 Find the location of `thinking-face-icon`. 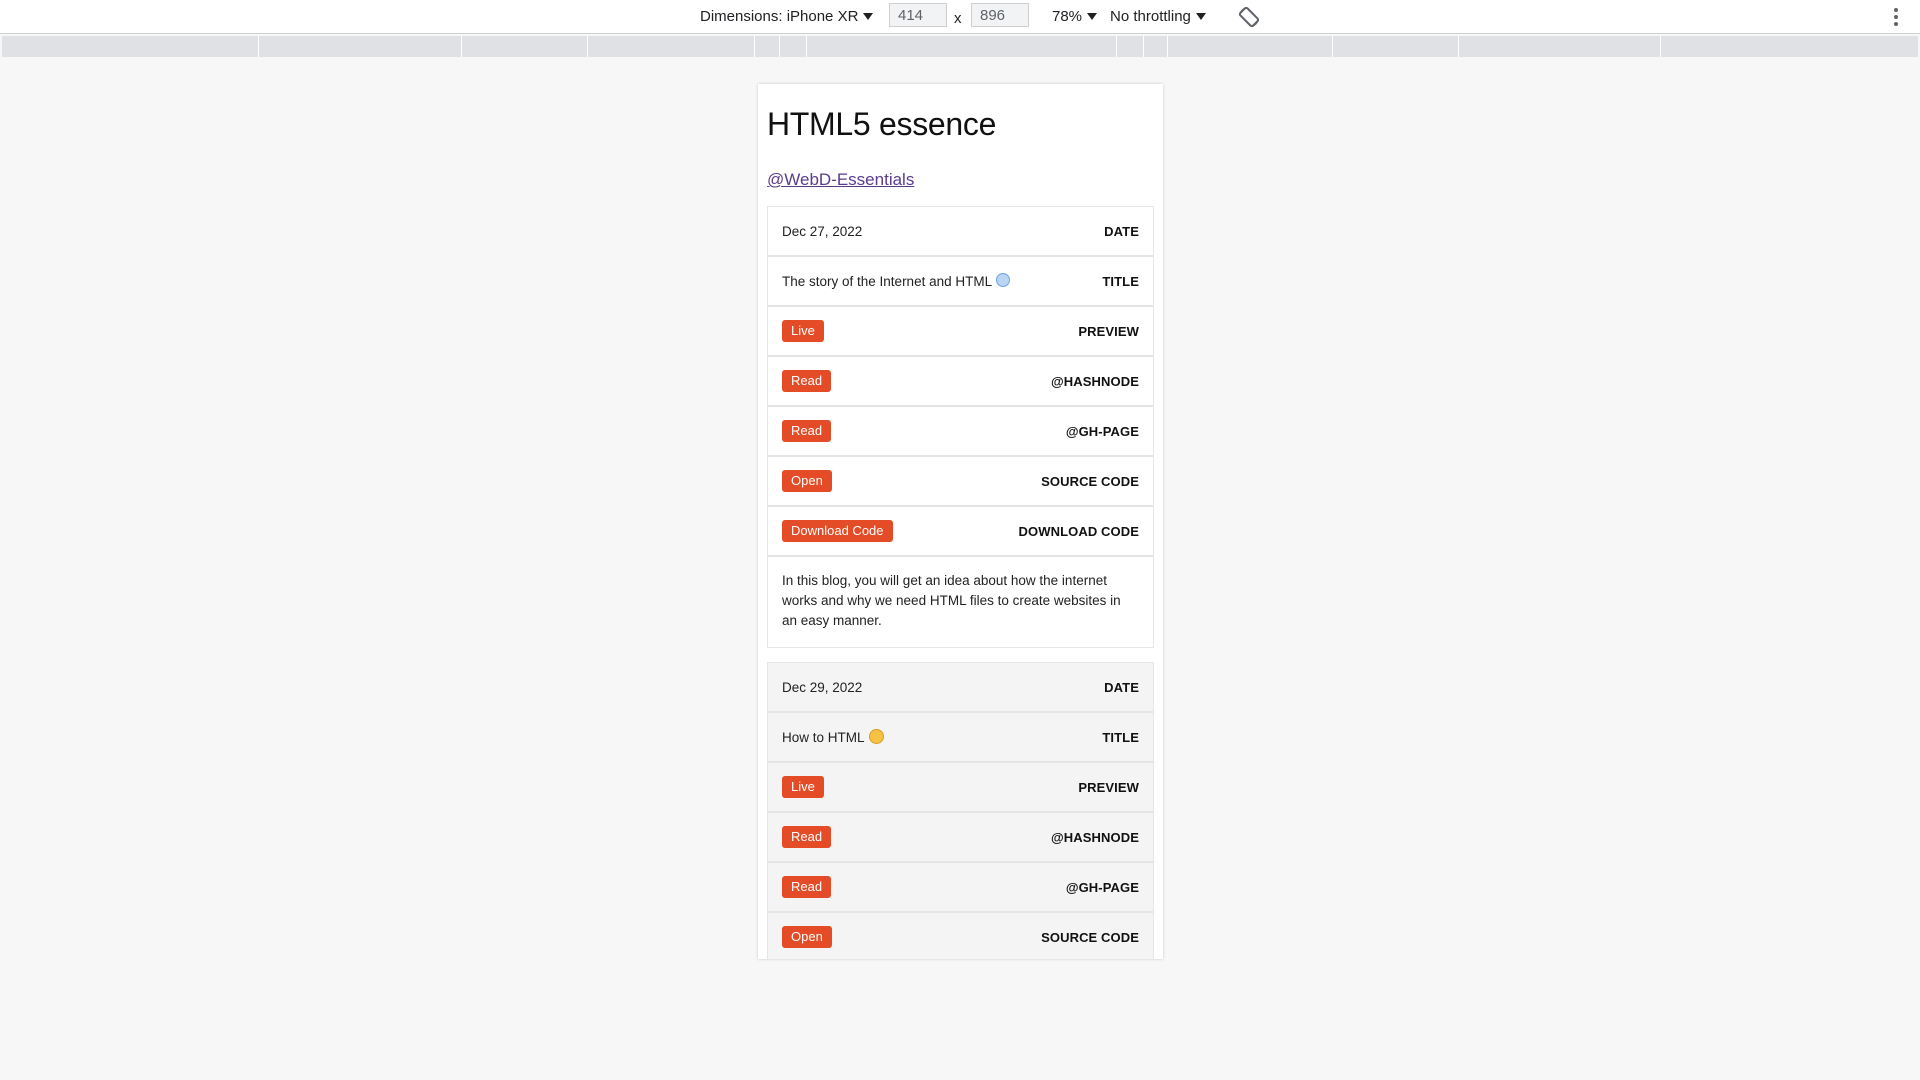

thinking-face-icon is located at coordinates (876, 736).